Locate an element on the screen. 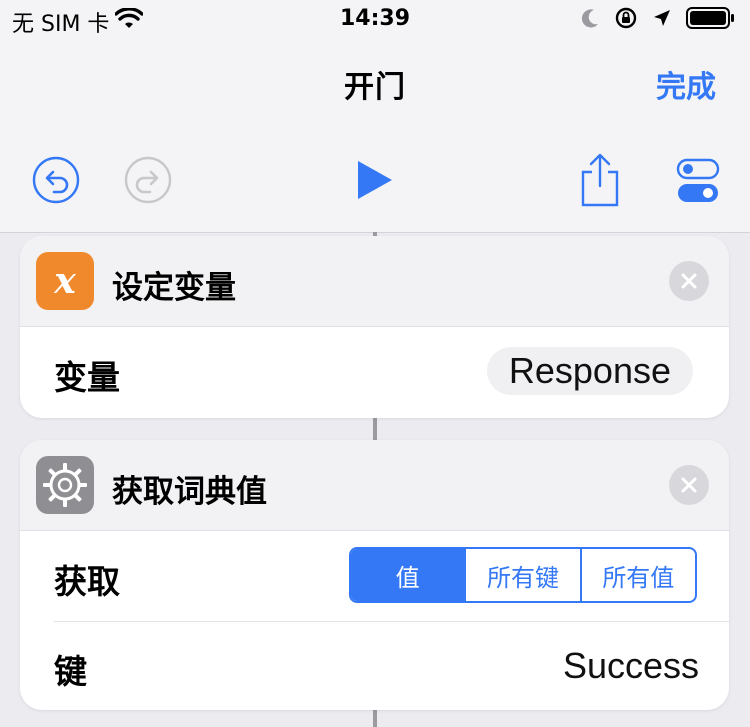 This screenshot has width=750, height=727. undo-icon is located at coordinates (56, 180).